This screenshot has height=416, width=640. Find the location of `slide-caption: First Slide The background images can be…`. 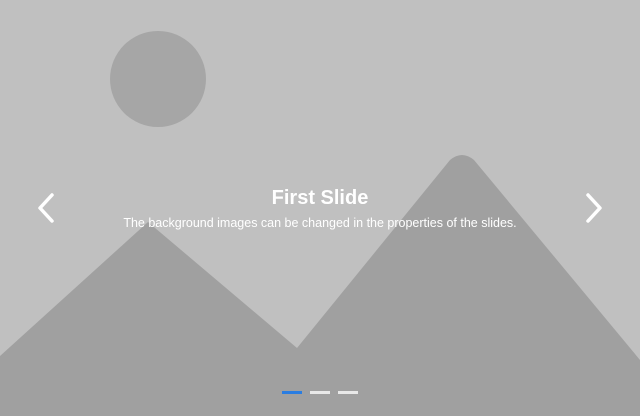

slide-caption: First Slide The background images can be… is located at coordinates (320, 208).